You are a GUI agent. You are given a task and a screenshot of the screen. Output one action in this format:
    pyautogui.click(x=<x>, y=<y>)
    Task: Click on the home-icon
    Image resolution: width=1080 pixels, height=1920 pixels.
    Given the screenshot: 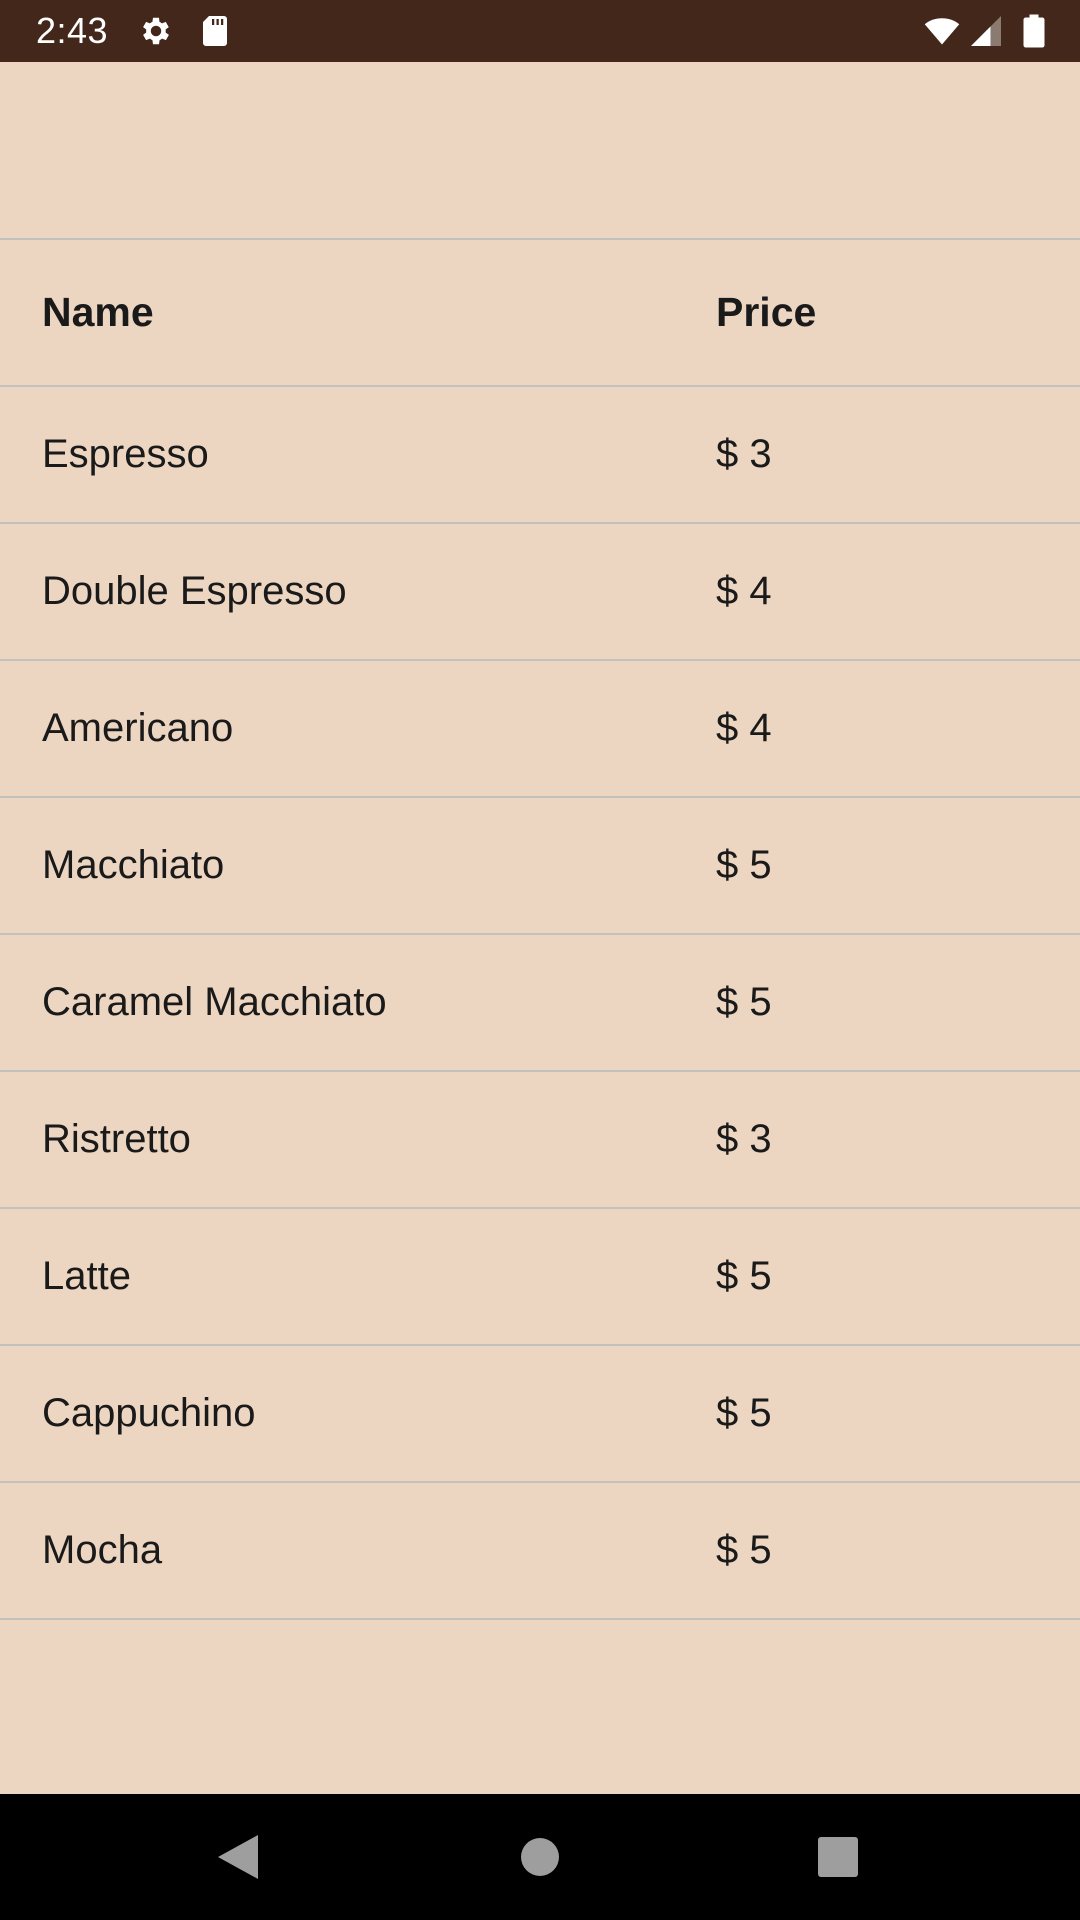 What is the action you would take?
    pyautogui.click(x=540, y=1857)
    